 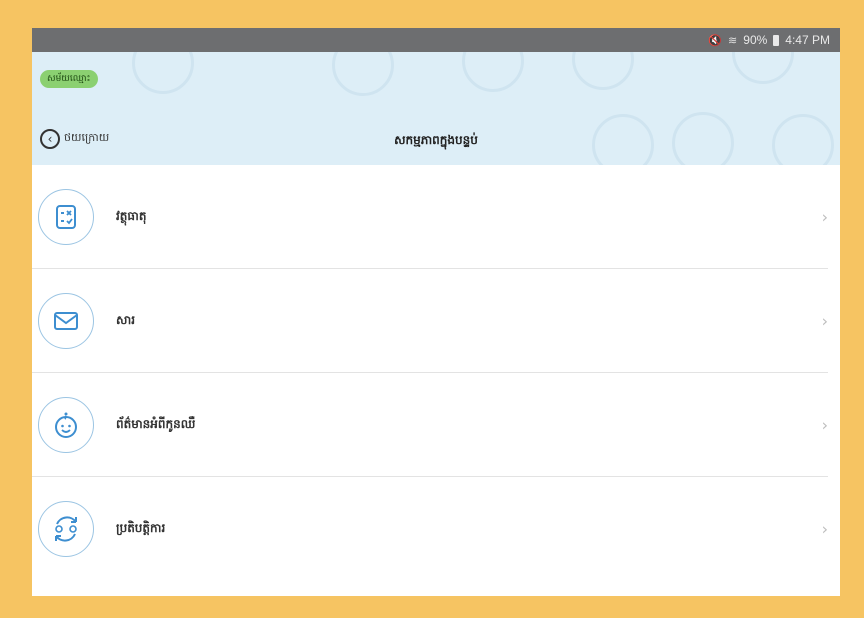 I want to click on menu-item-label: ព័ត៌មានអំពីកូនឈឺ, so click(x=156, y=423).